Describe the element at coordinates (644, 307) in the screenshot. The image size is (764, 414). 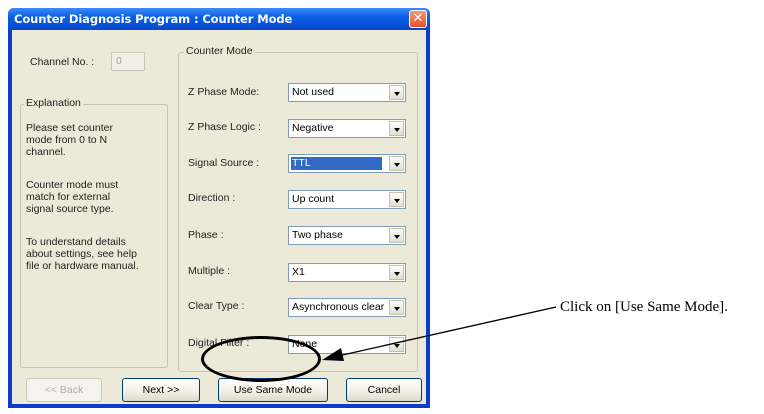
I see `annotation-text: Click on [Use Same Mode].` at that location.